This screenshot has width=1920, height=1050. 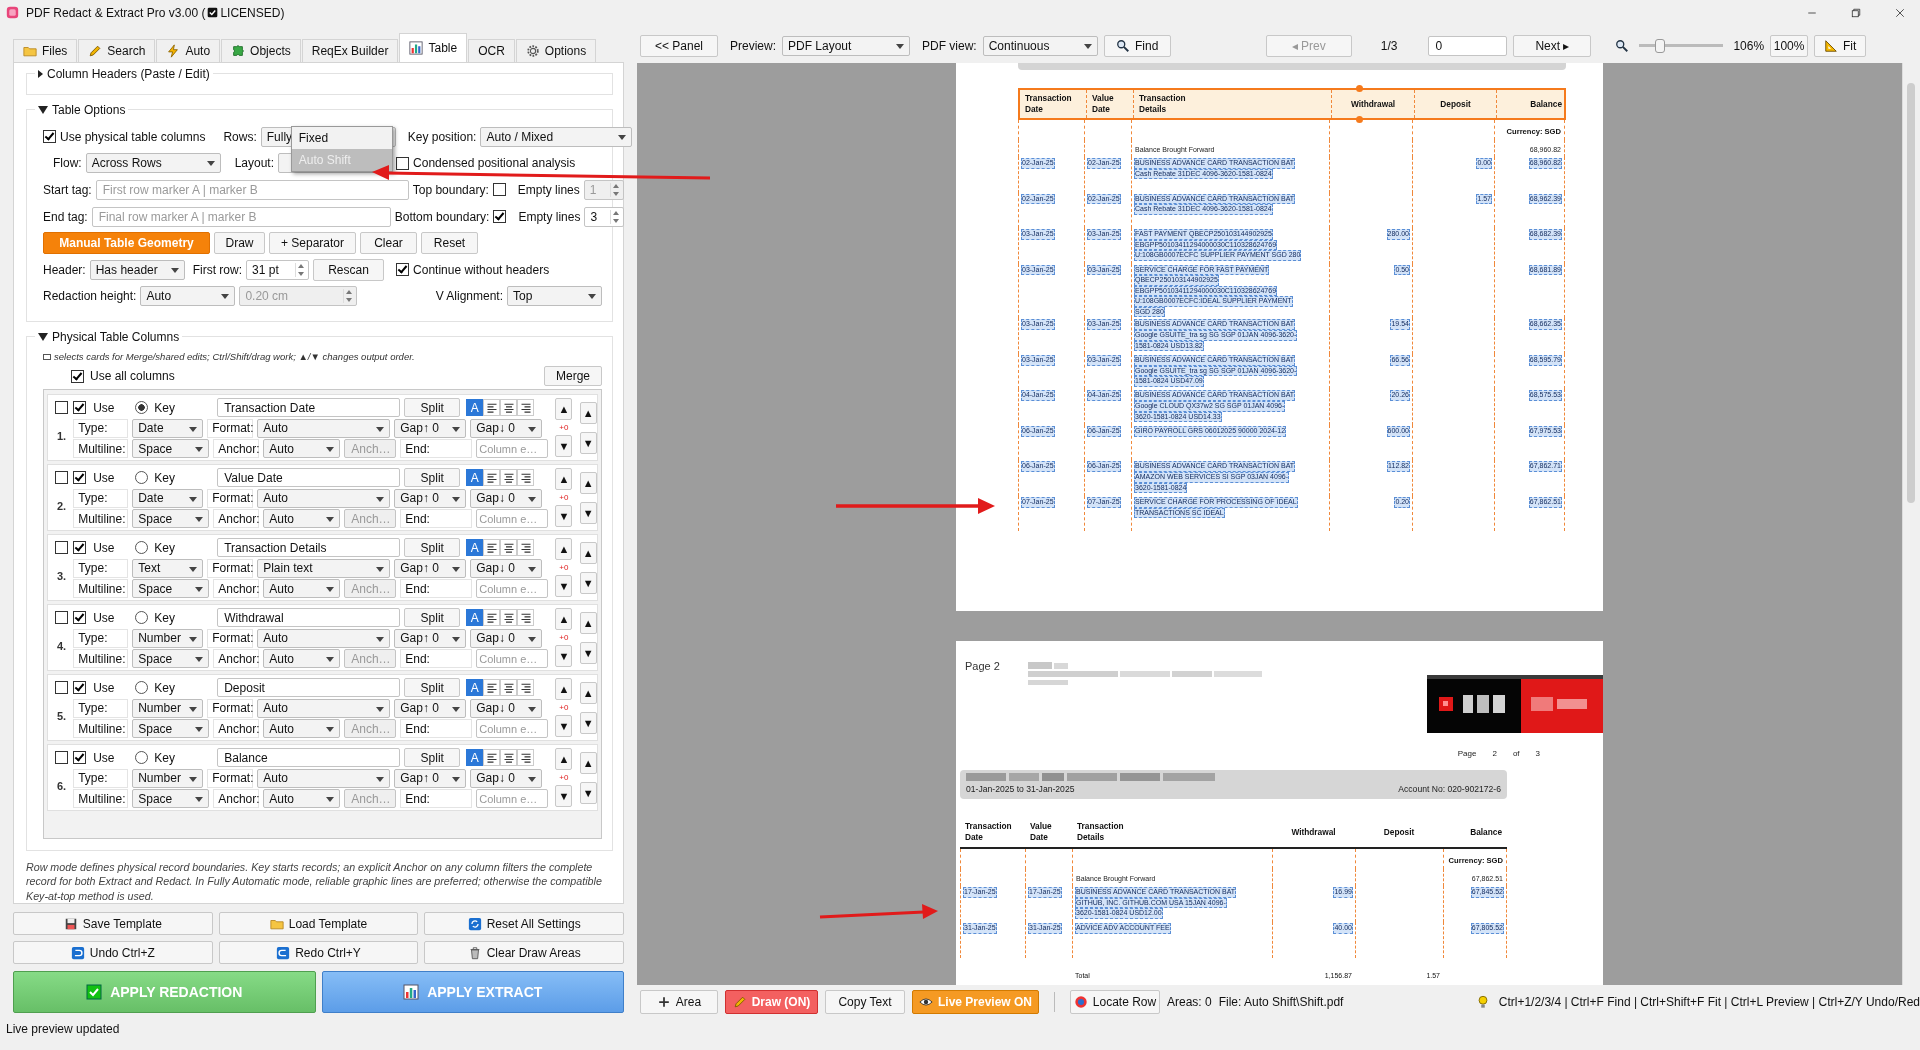 I want to click on dropdown: Text, so click(x=168, y=568).